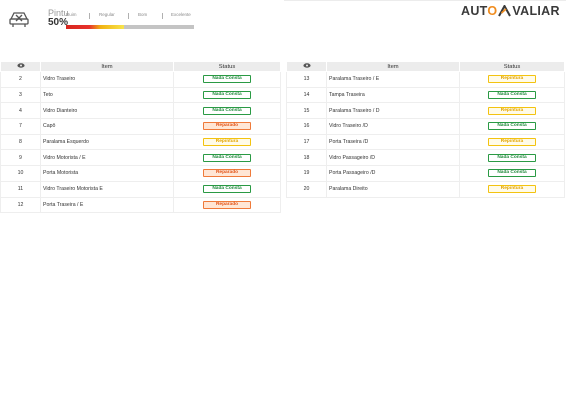 The image size is (566, 400). What do you see at coordinates (393, 95) in the screenshot?
I see `row-item: Tampa Traseira` at bounding box center [393, 95].